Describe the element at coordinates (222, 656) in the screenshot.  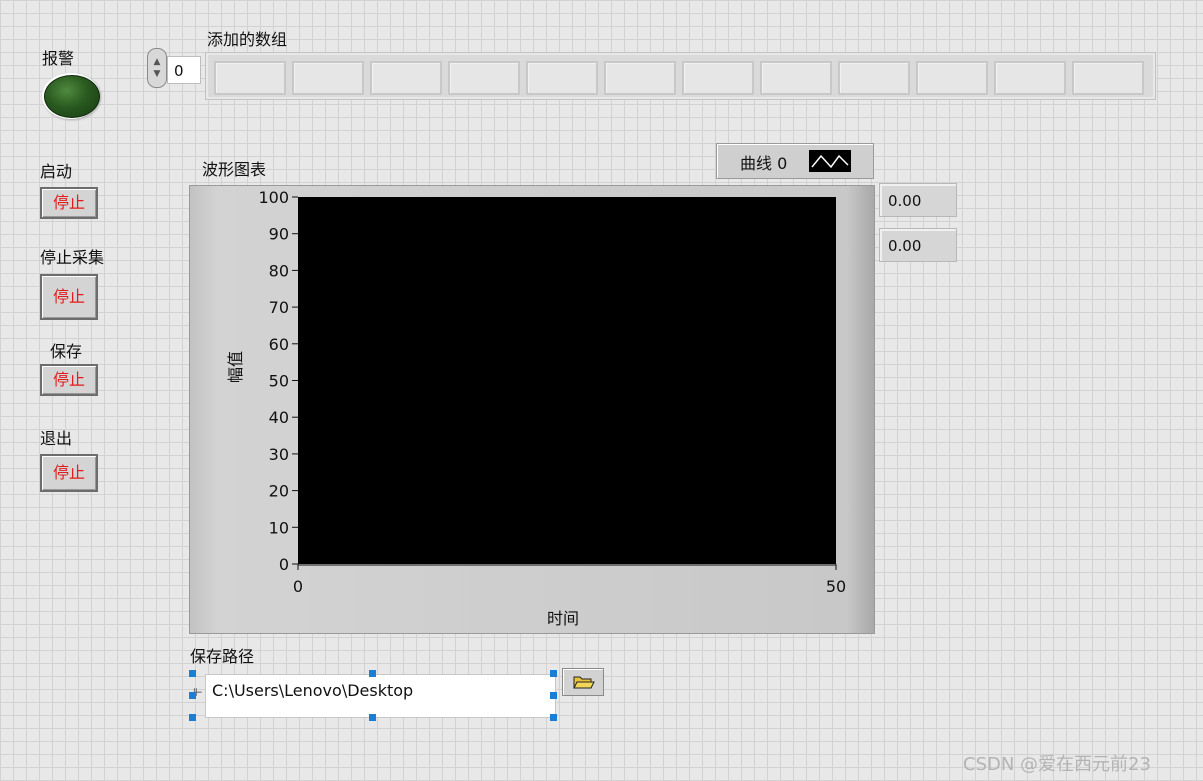
I see `save-path-label: 保存路径` at that location.